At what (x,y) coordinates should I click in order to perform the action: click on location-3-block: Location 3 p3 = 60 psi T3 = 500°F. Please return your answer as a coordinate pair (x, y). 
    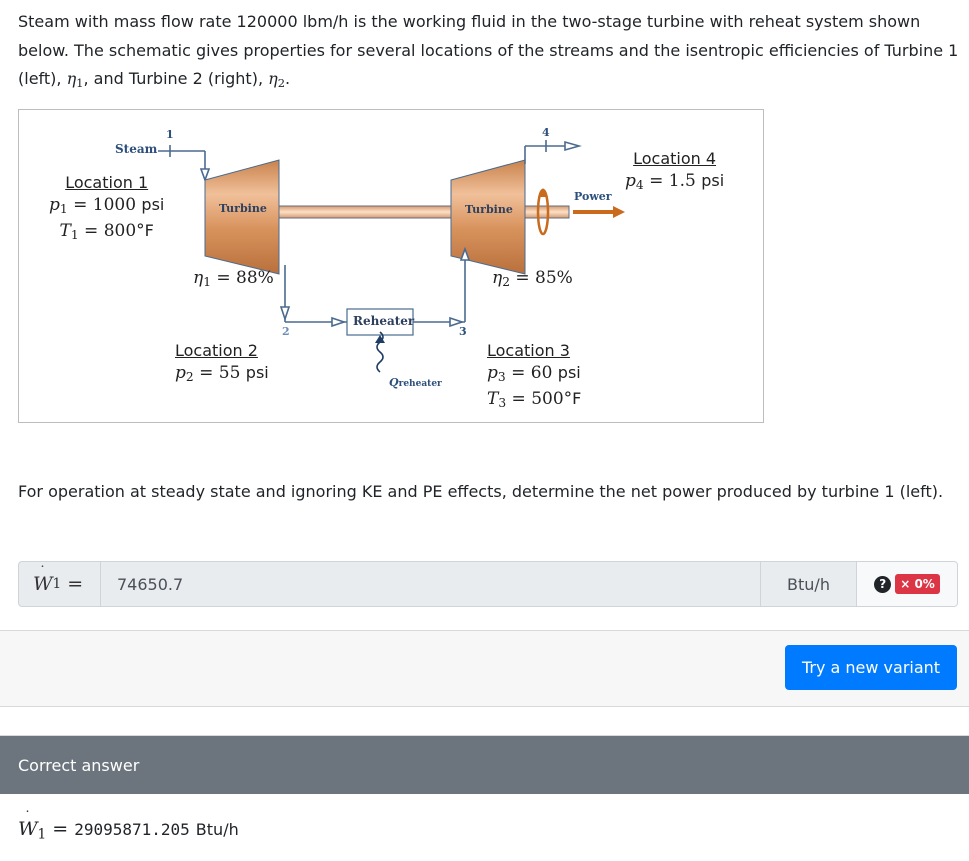
    Looking at the image, I should click on (534, 377).